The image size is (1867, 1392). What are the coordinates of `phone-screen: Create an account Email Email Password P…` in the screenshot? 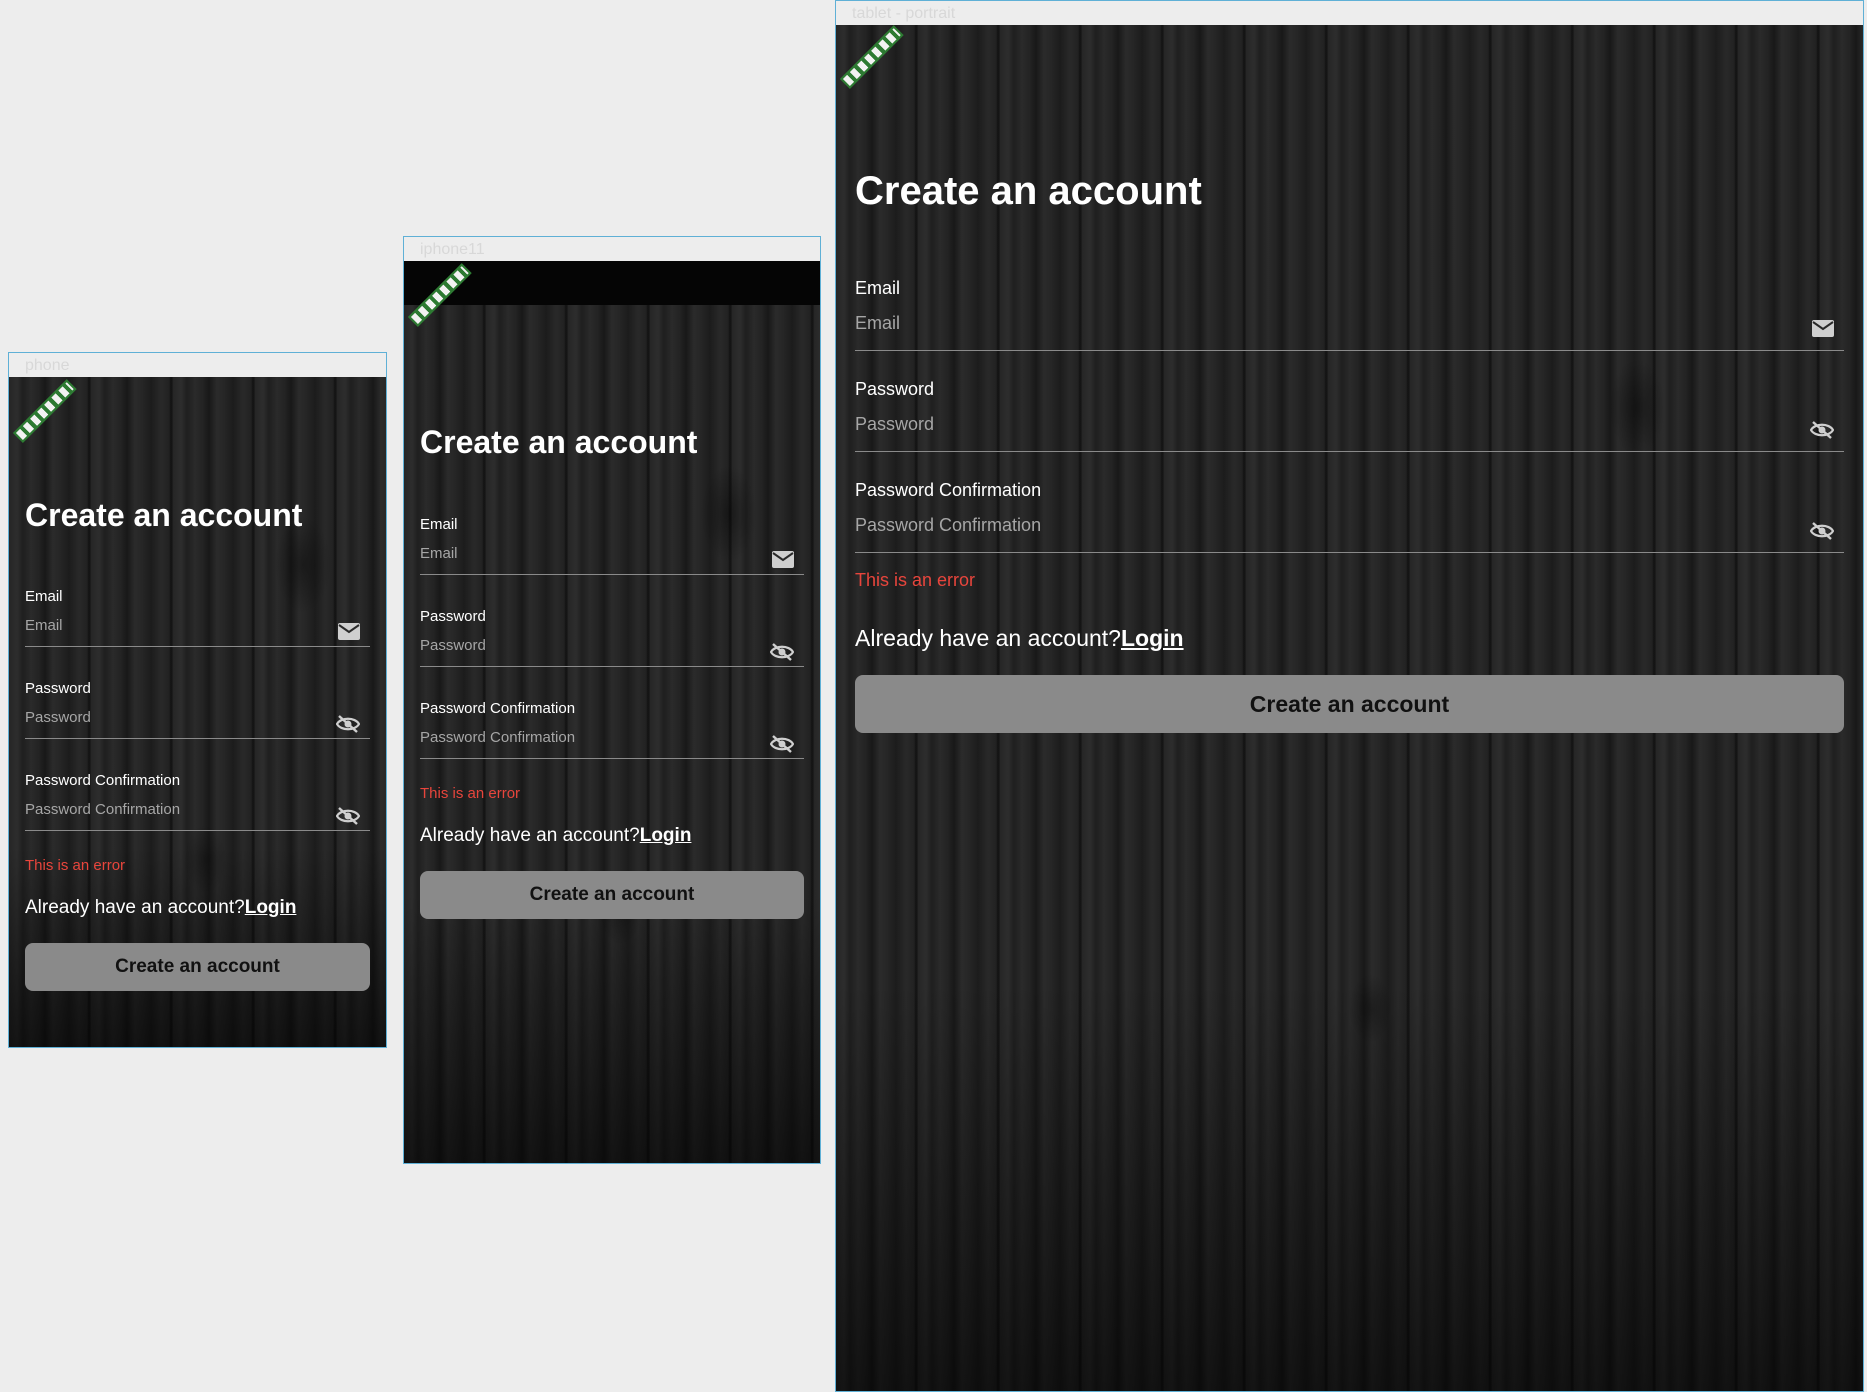 It's located at (197, 712).